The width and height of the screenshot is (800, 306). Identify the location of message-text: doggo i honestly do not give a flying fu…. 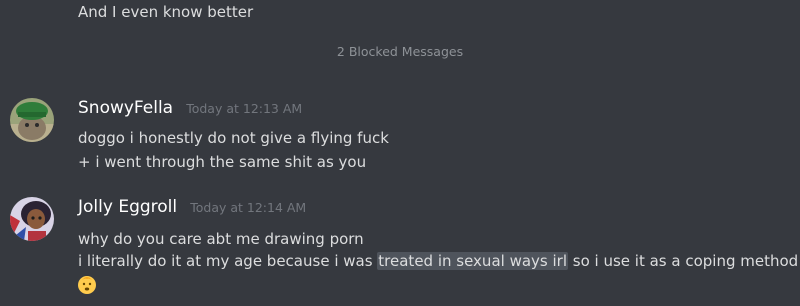
(233, 138).